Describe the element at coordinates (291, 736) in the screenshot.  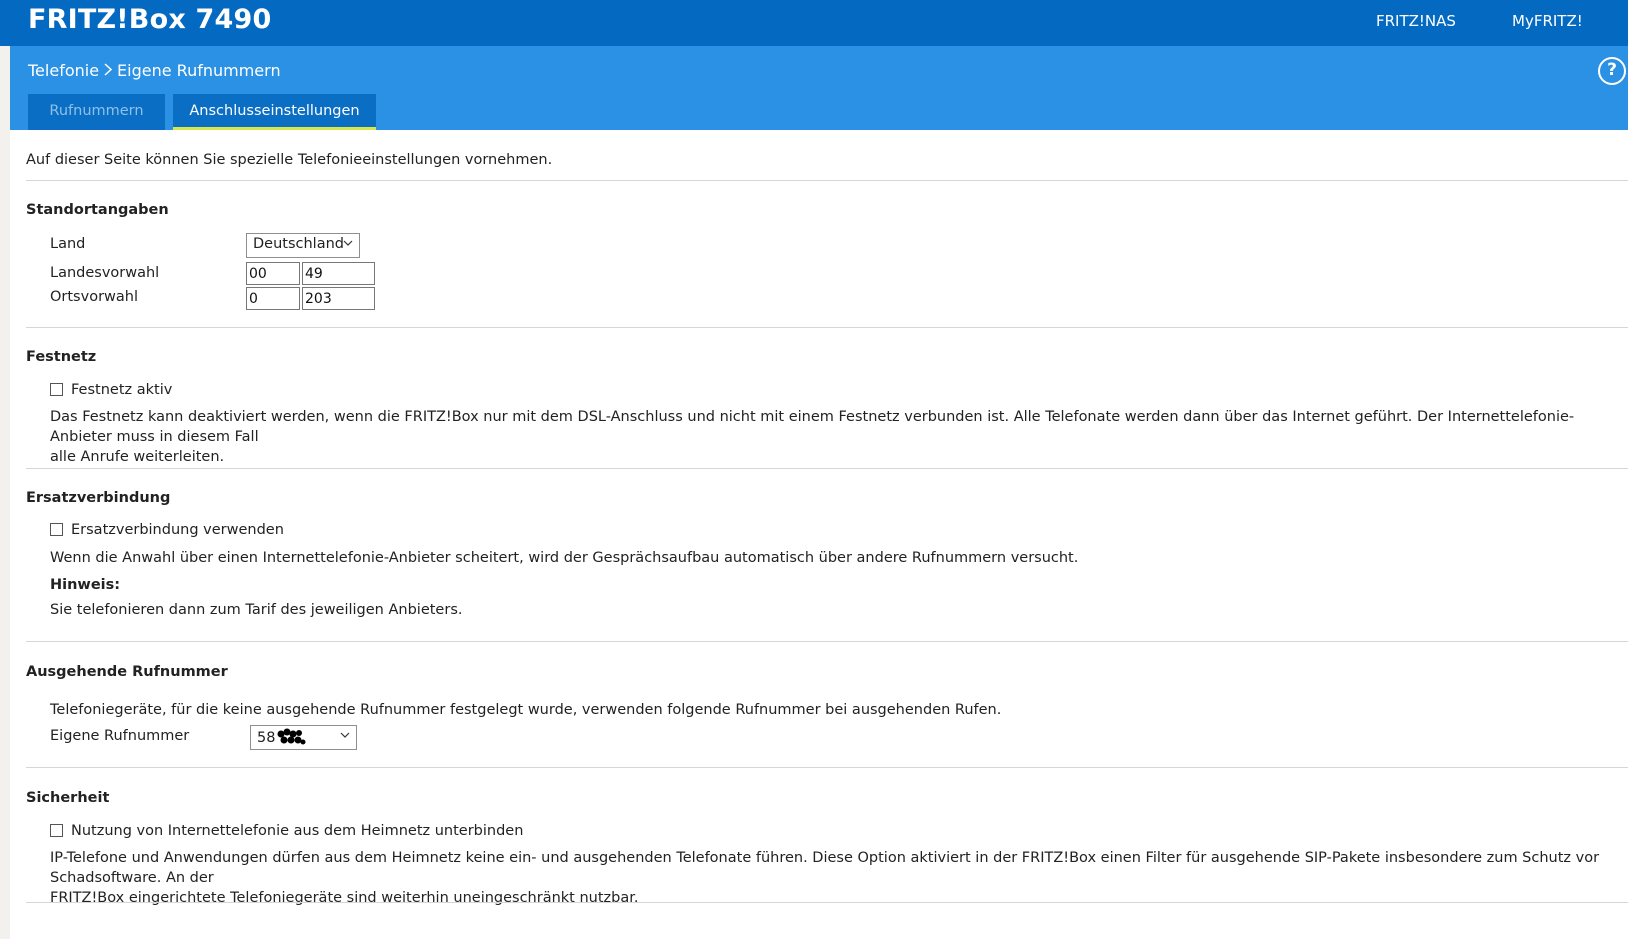
I see `redaction-scribble-icon` at that location.